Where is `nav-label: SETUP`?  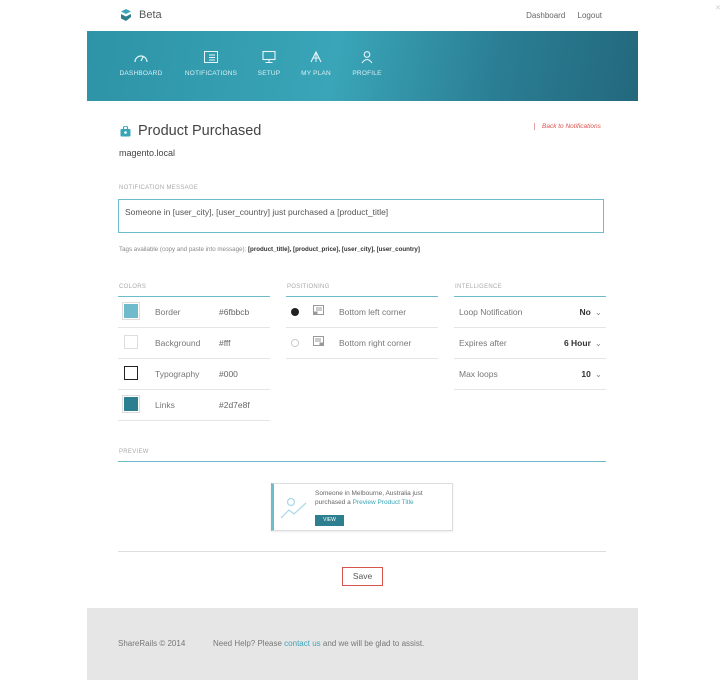 nav-label: SETUP is located at coordinates (269, 73).